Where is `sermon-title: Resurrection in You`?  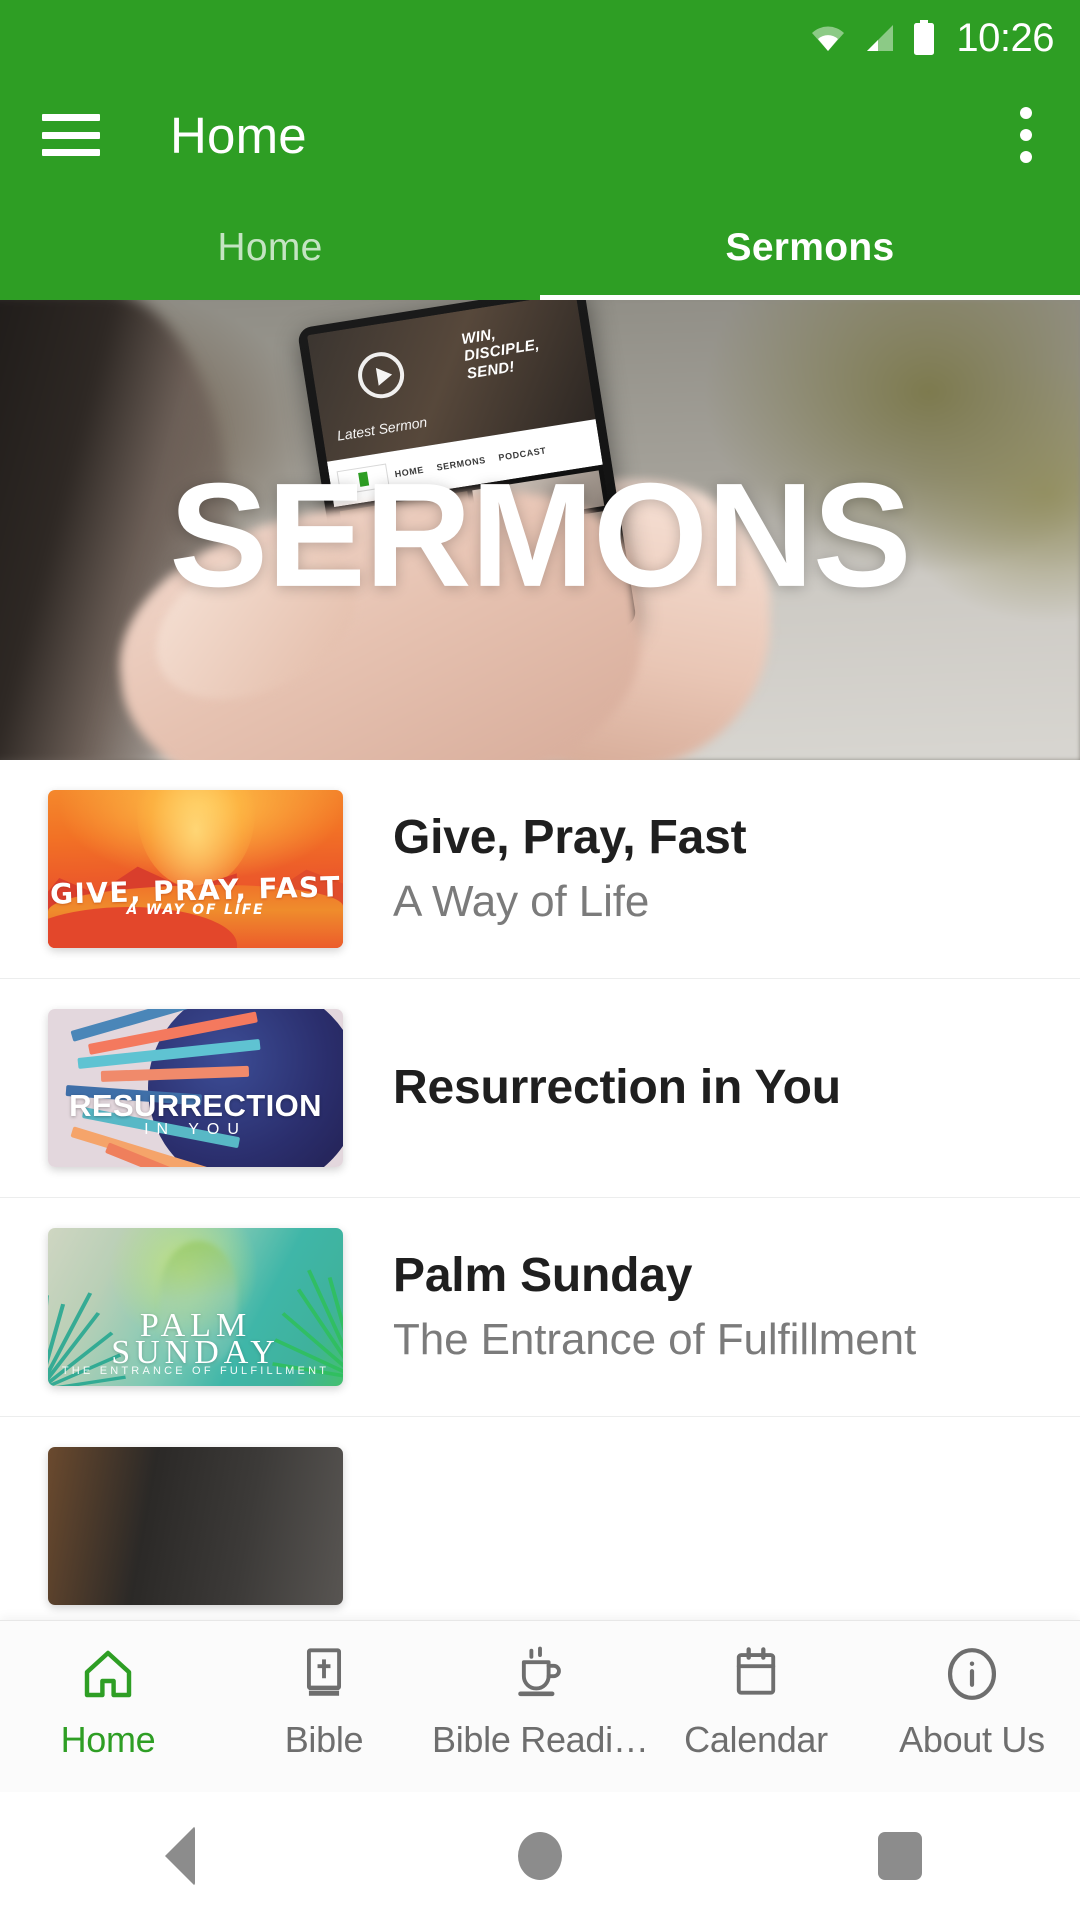
sermon-title: Resurrection in You is located at coordinates (617, 1087).